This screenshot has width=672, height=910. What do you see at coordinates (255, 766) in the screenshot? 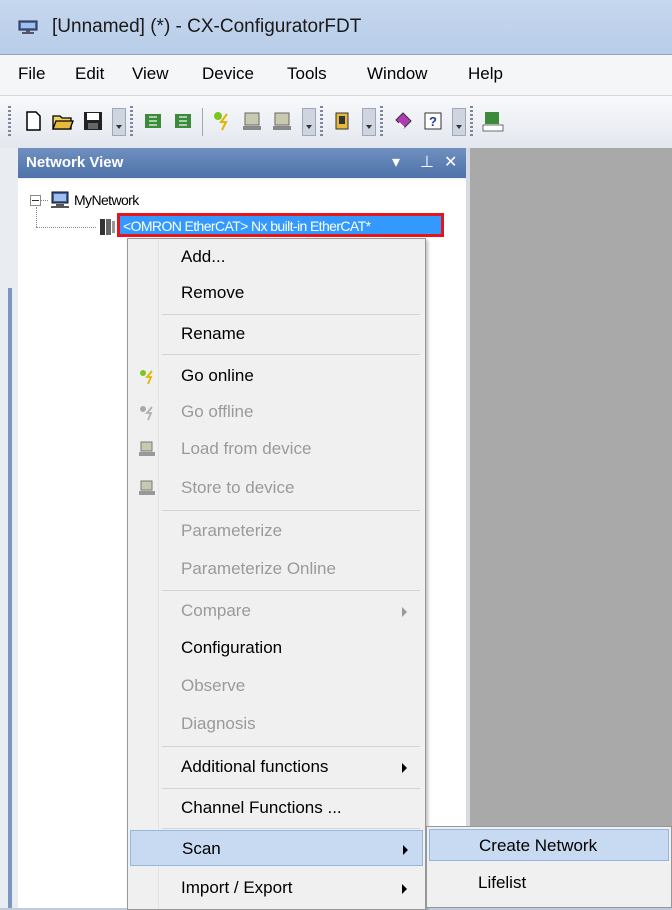
I see `menu-item-label: Additional functions` at bounding box center [255, 766].